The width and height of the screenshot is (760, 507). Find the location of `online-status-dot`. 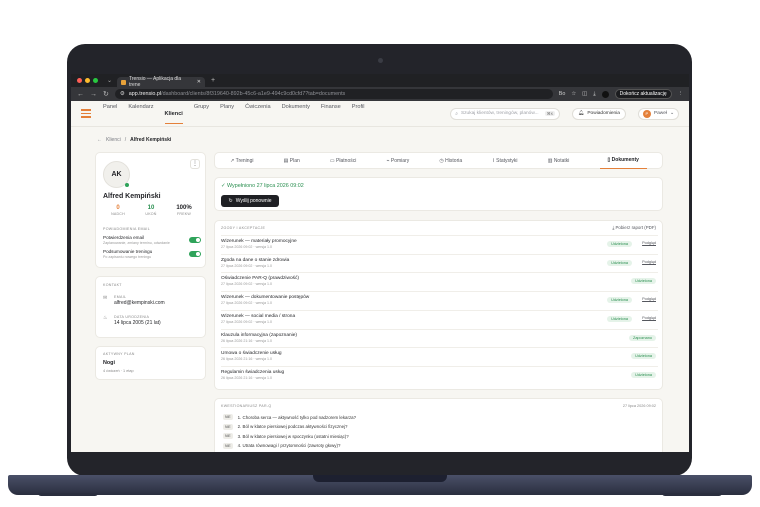

online-status-dot is located at coordinates (127, 185).